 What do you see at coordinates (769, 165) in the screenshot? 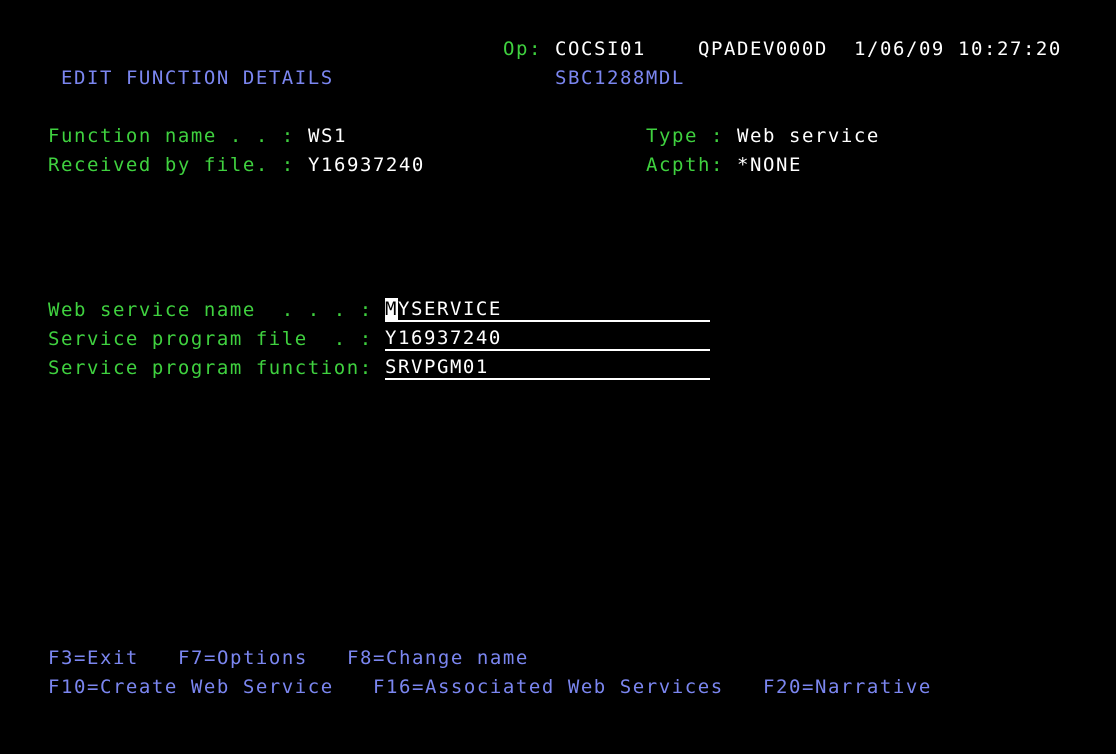
I see `acpth-value: *NONE` at bounding box center [769, 165].